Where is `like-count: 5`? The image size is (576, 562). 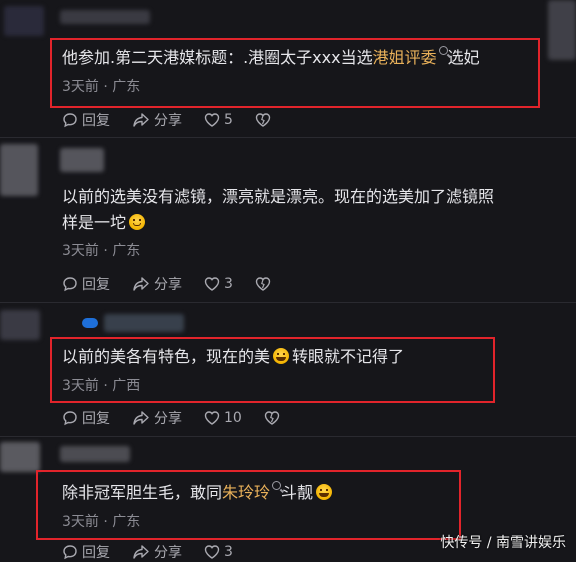
like-count: 5 is located at coordinates (228, 120).